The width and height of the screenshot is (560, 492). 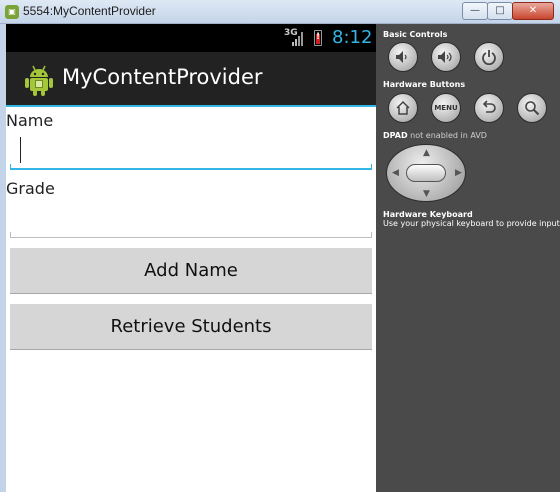 I want to click on status-bar: 3G ! 8:12, so click(x=191, y=38).